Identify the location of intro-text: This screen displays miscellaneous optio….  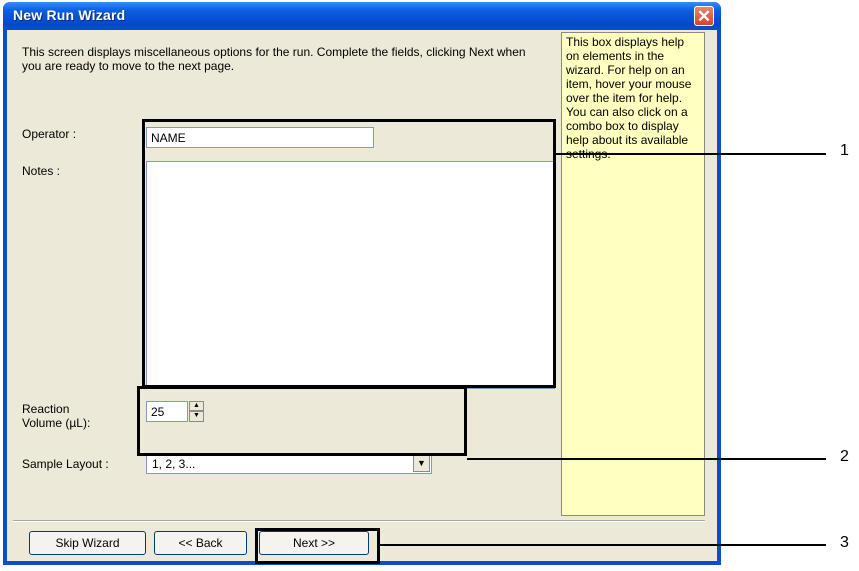
(274, 59).